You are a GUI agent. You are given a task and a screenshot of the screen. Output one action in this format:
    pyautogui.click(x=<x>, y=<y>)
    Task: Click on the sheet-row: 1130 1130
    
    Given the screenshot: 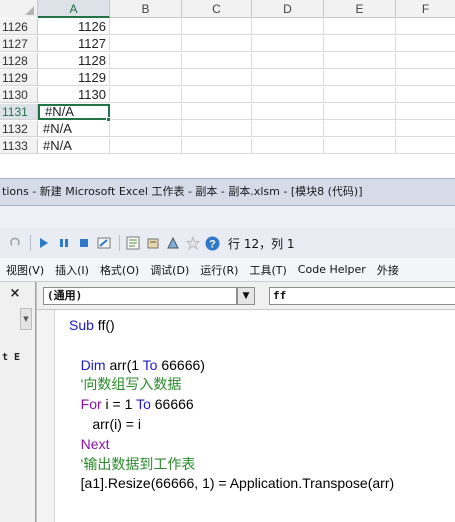 What is the action you would take?
    pyautogui.click(x=227, y=95)
    